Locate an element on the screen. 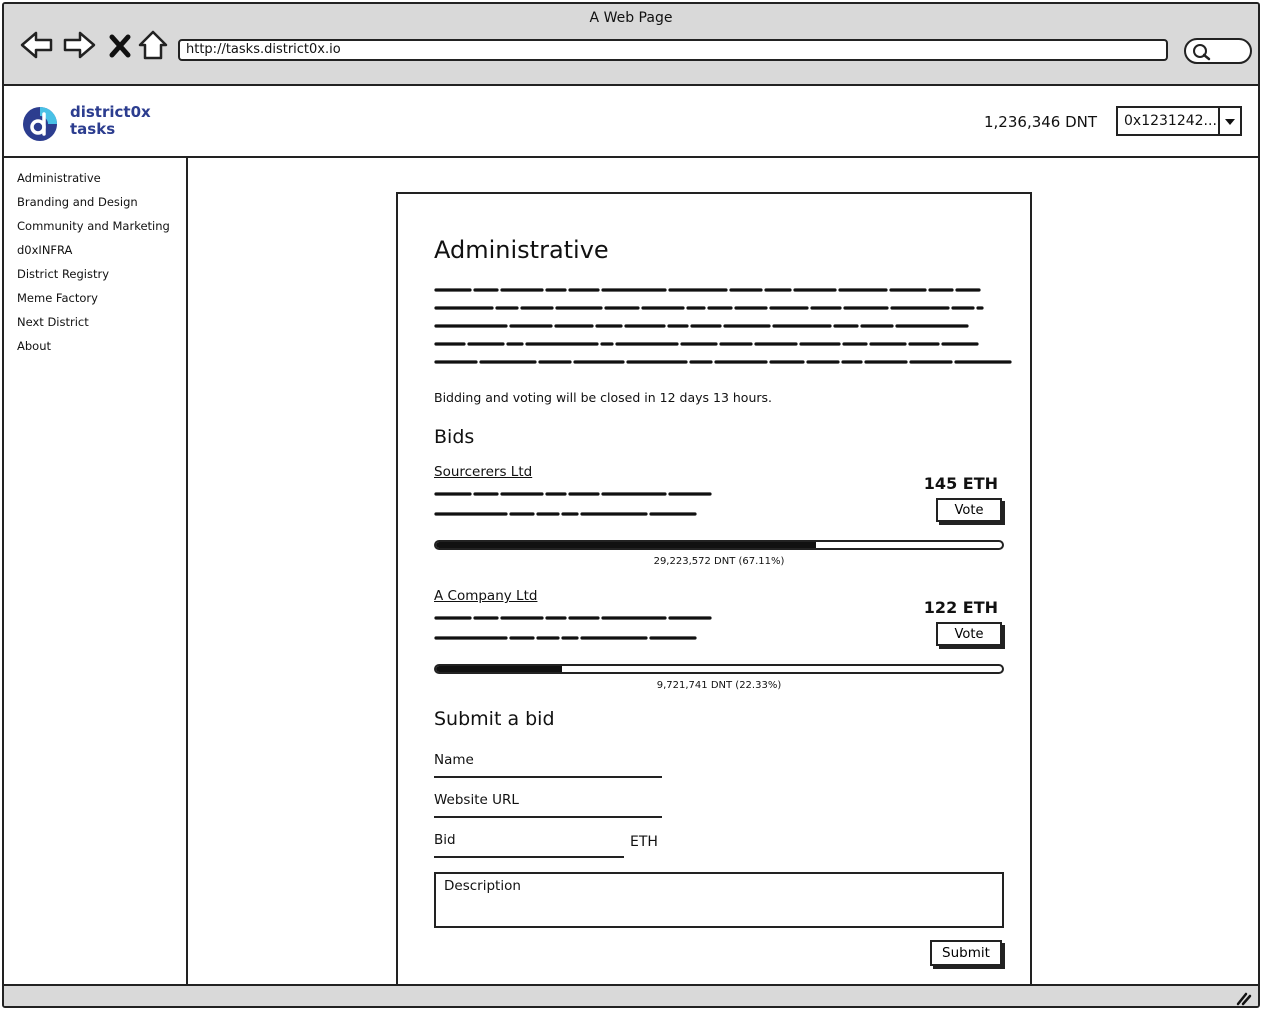 Image resolution: width=1262 pixels, height=1010 pixels. search-icon is located at coordinates (1202, 52).